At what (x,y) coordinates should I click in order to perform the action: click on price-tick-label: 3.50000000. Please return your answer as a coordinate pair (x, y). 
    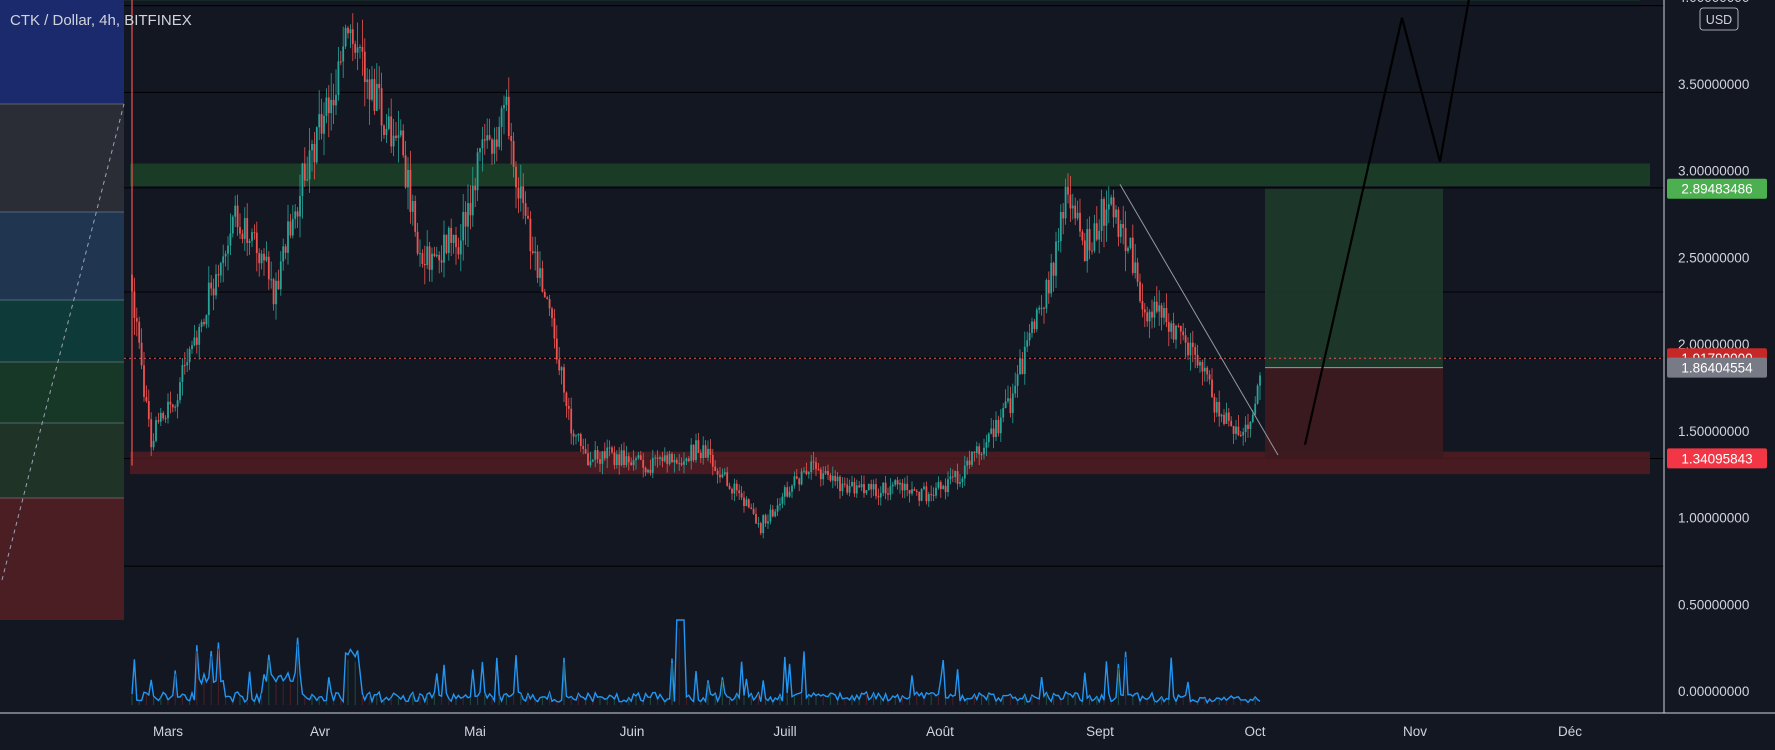
    Looking at the image, I should click on (1713, 84).